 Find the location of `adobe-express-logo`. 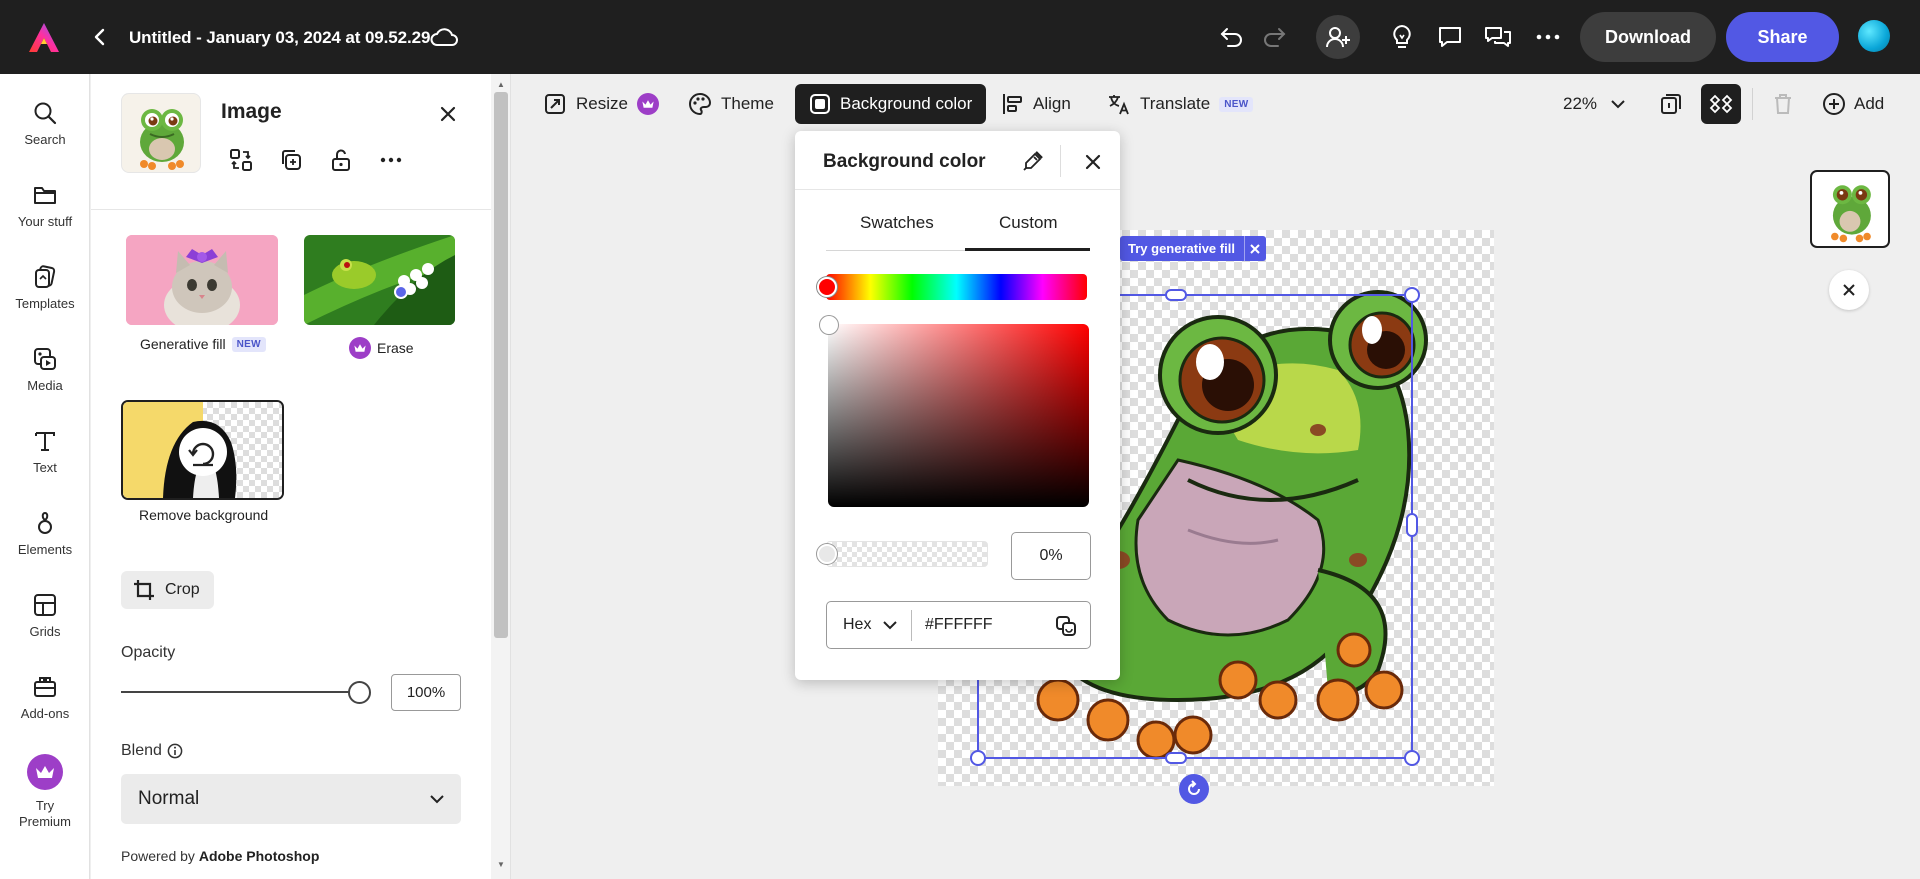

adobe-express-logo is located at coordinates (44, 38).